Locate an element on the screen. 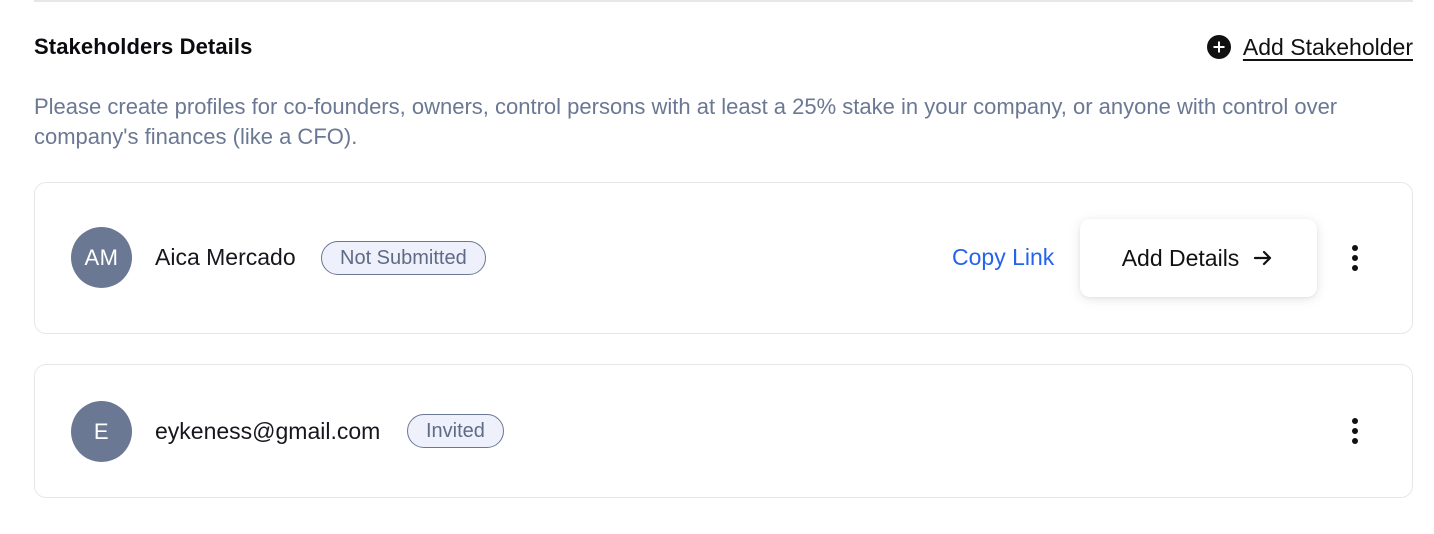 This screenshot has height=534, width=1434. add-details-button: Add Details is located at coordinates (1198, 258).